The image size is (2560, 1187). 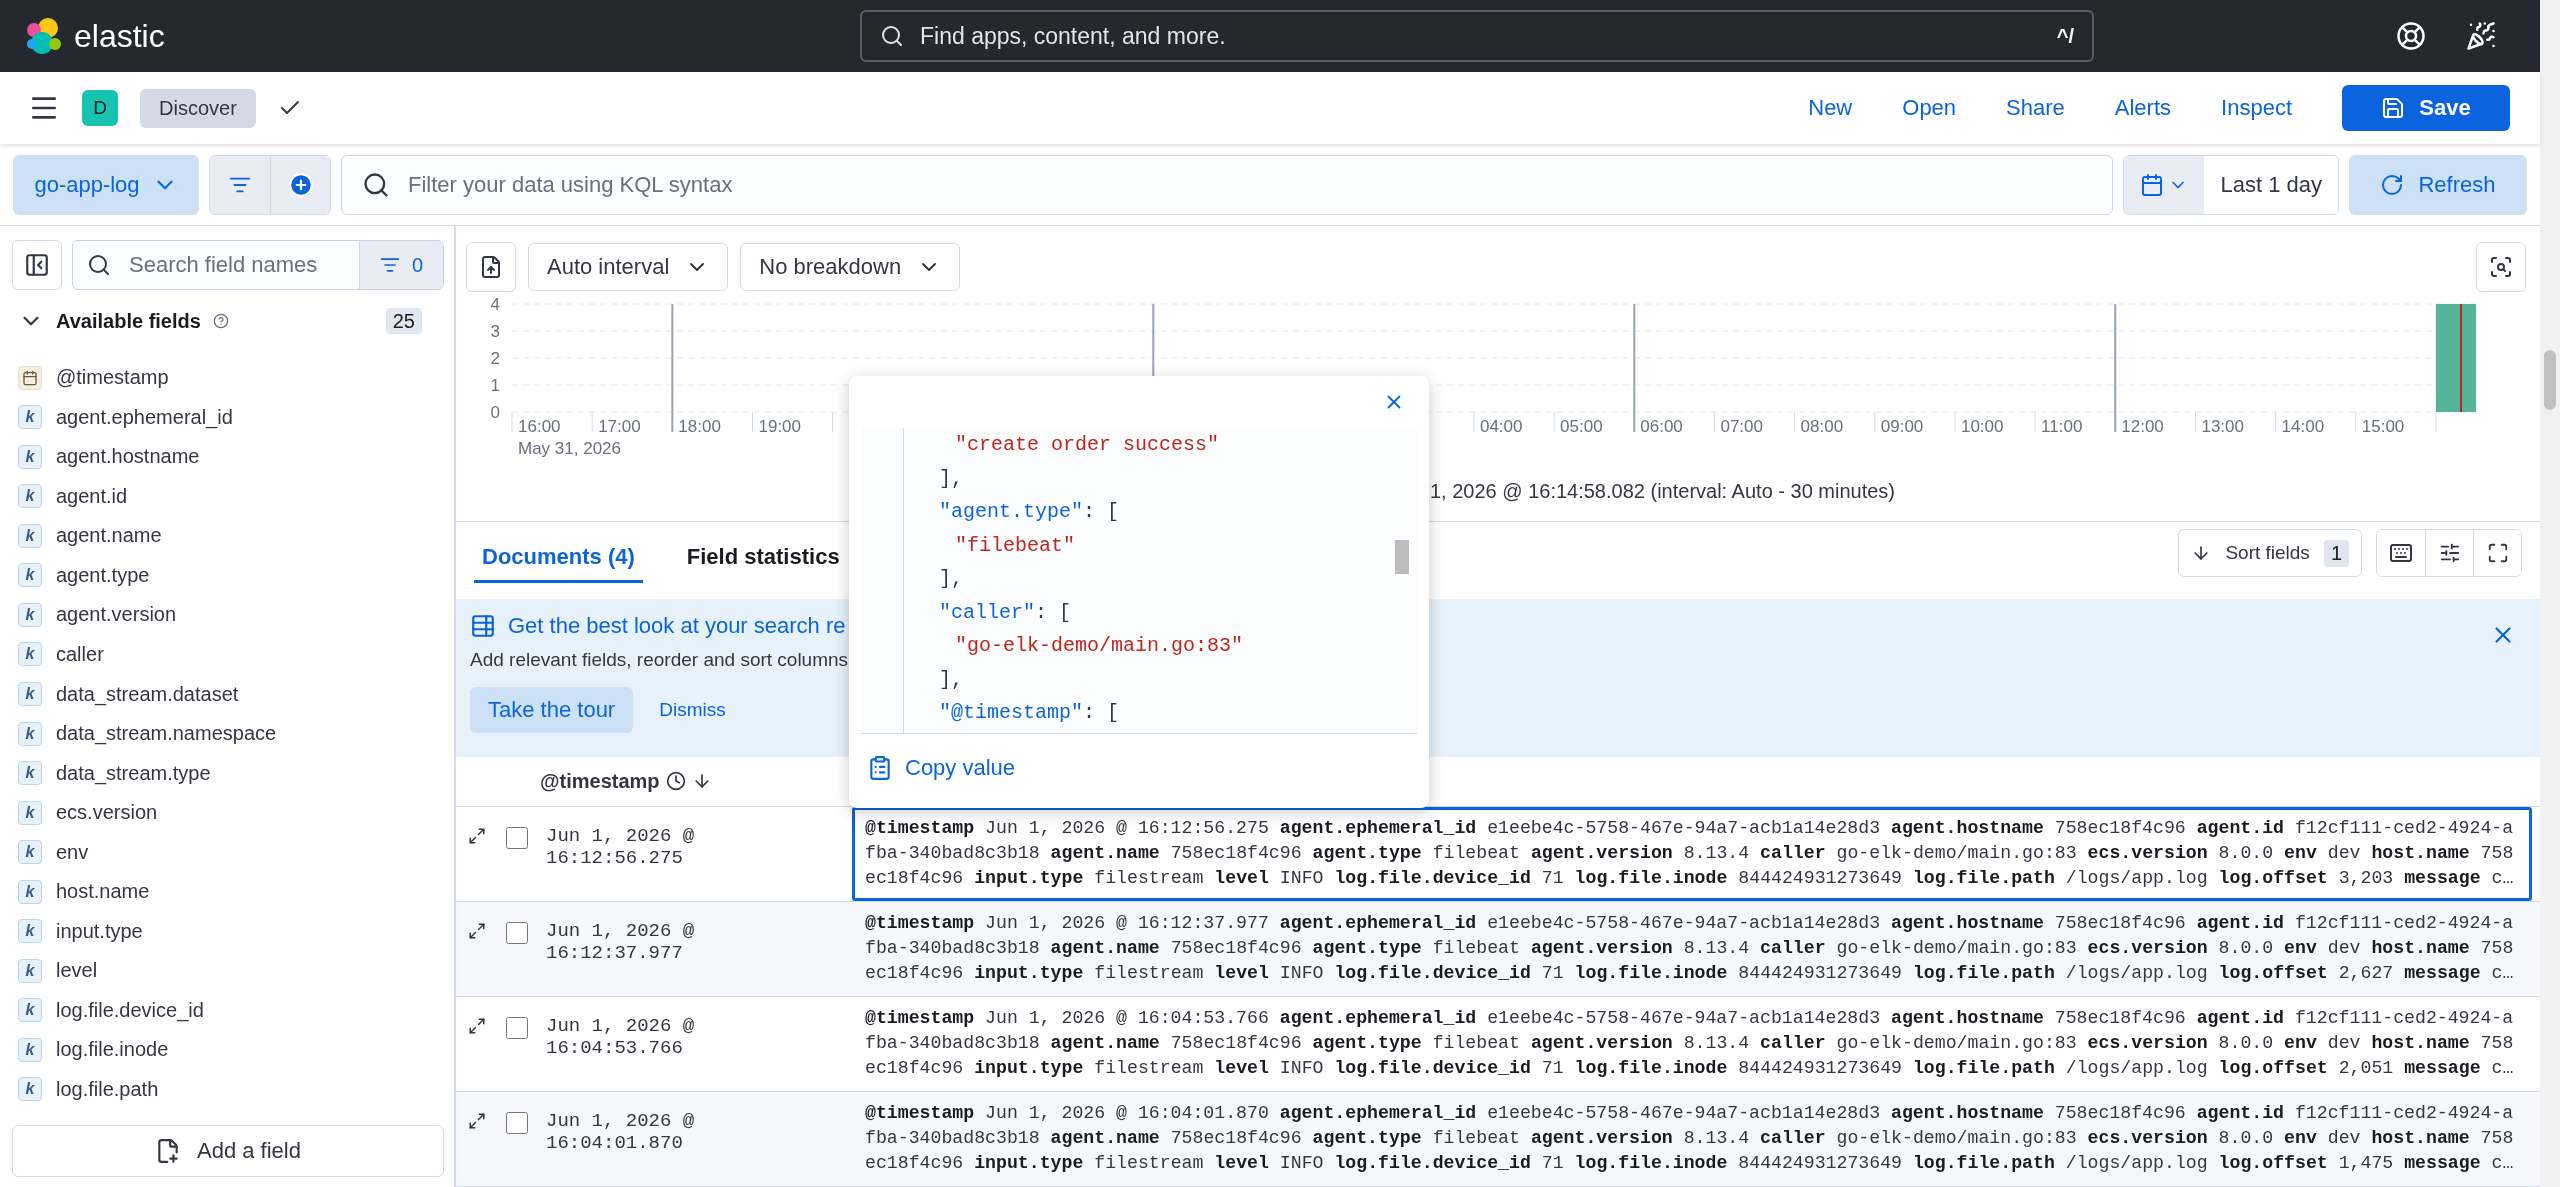 I want to click on party-popper-icon, so click(x=2481, y=36).